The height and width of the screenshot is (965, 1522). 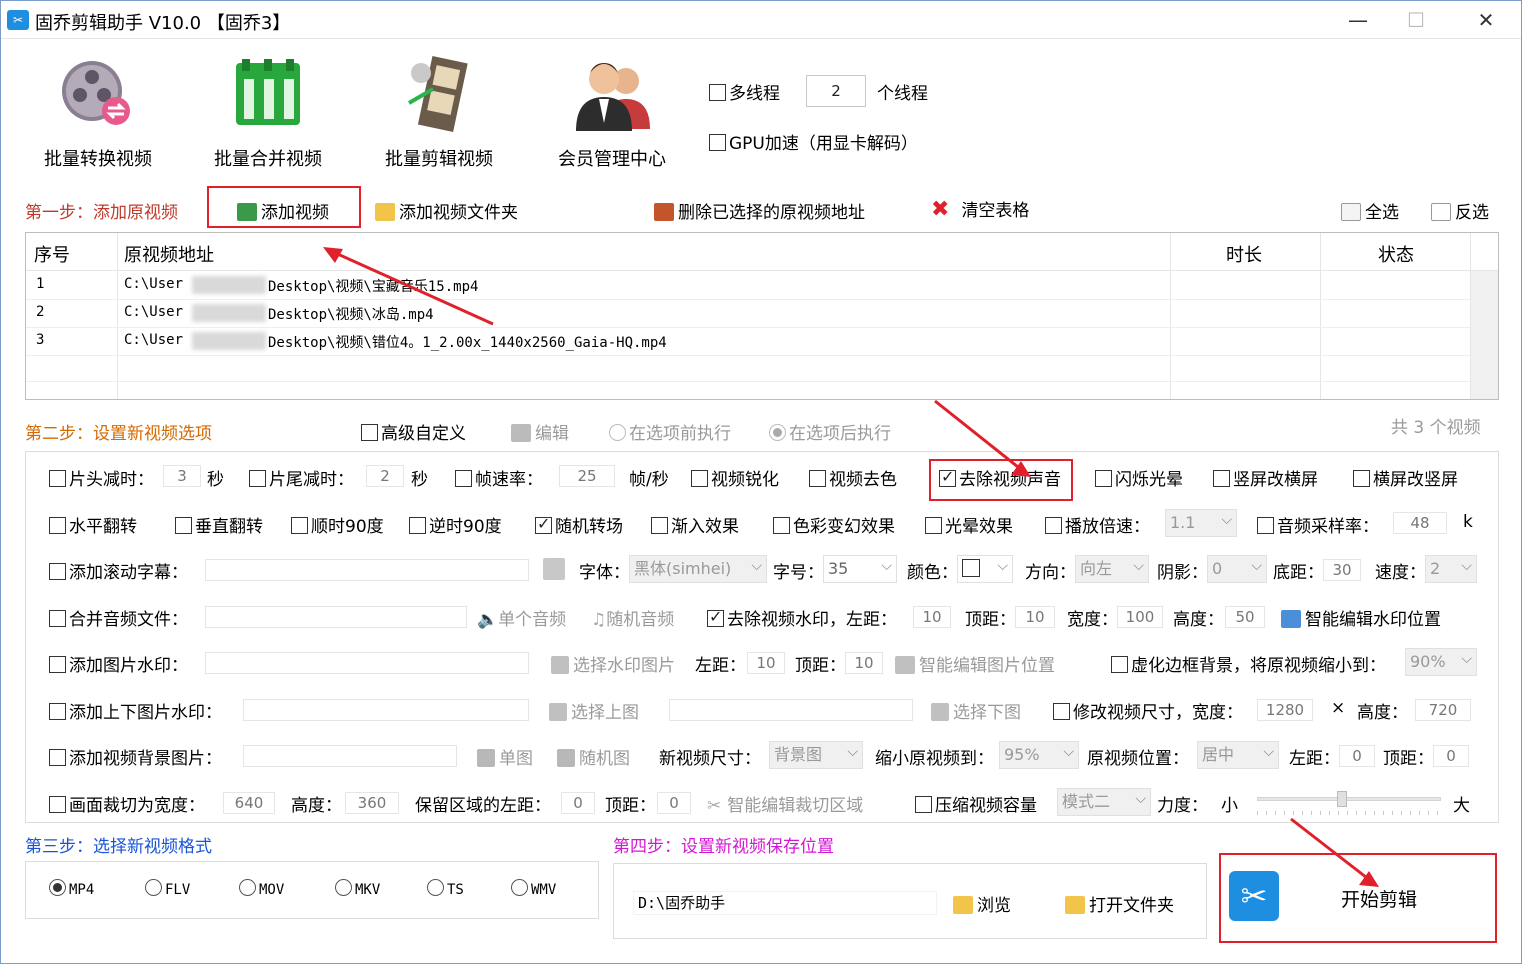 I want to click on decolor-checkbox: 视频去色, so click(x=853, y=477).